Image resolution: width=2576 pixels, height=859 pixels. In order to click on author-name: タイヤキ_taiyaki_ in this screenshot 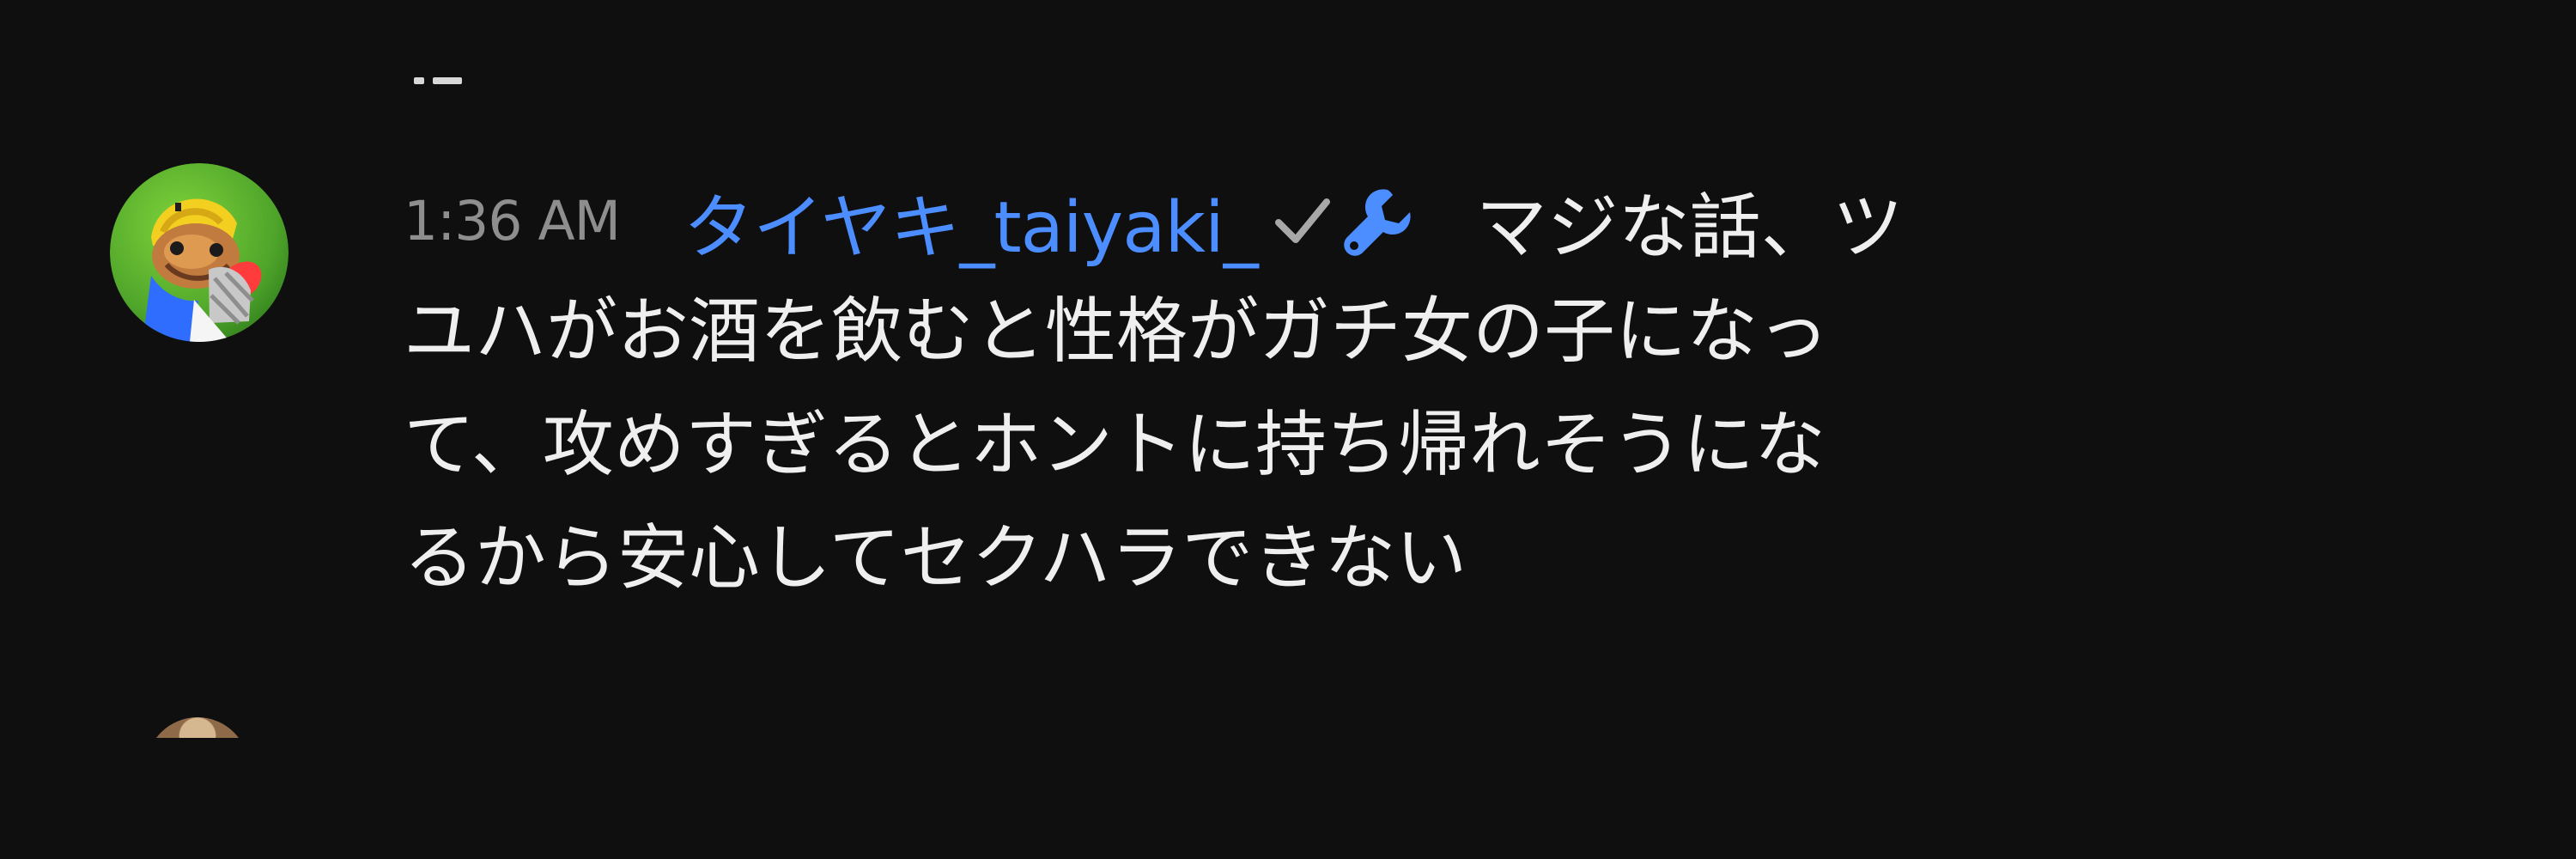, I will do `click(971, 221)`.